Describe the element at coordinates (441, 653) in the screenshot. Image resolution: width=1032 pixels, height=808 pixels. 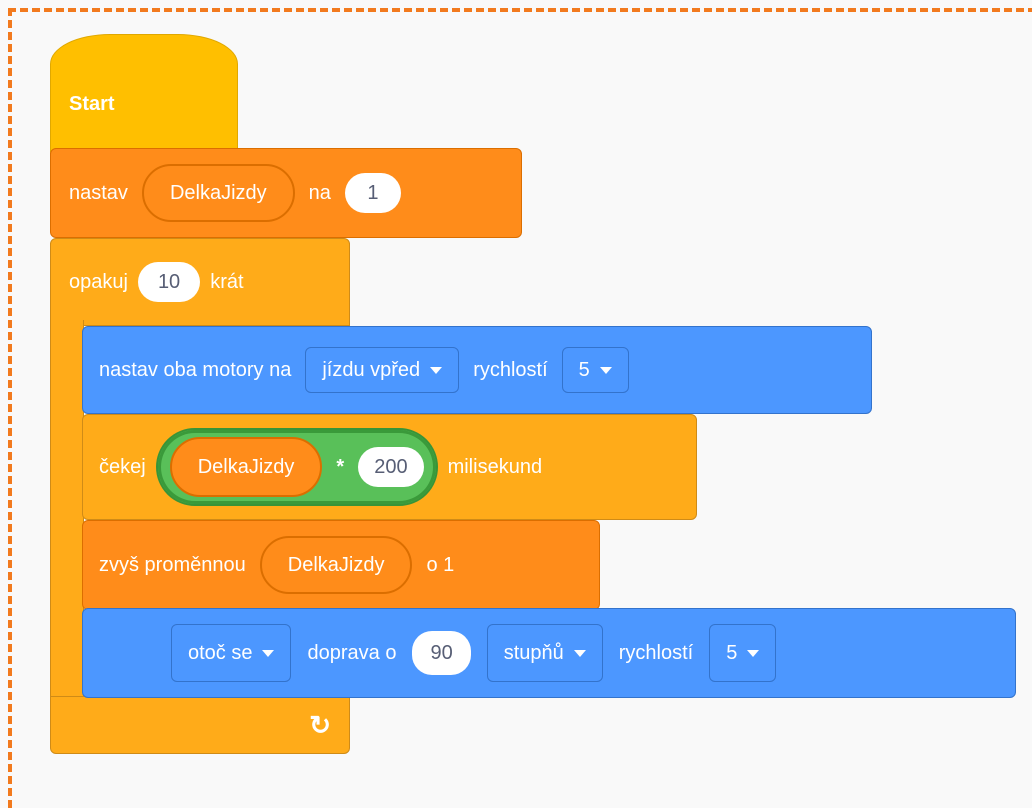
I see `turn-amount-input: 90` at that location.